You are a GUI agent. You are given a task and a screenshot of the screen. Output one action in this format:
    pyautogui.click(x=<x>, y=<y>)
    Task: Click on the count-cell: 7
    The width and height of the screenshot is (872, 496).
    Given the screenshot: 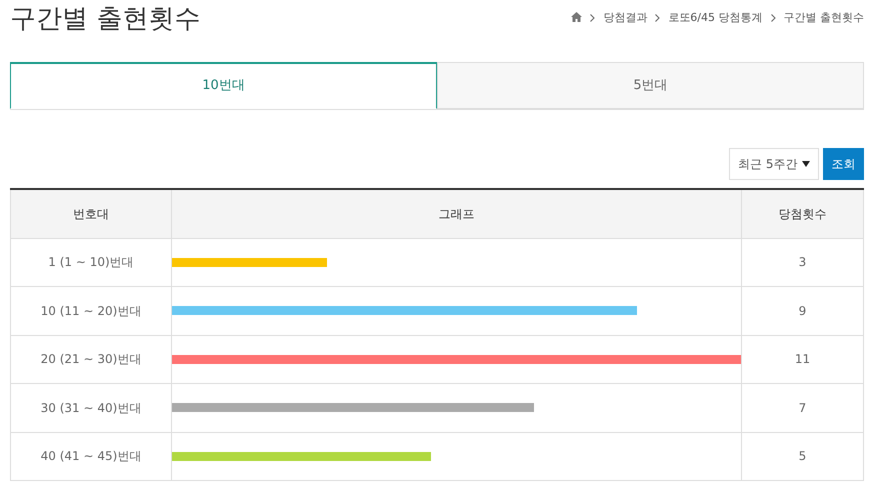 What is the action you would take?
    pyautogui.click(x=803, y=408)
    